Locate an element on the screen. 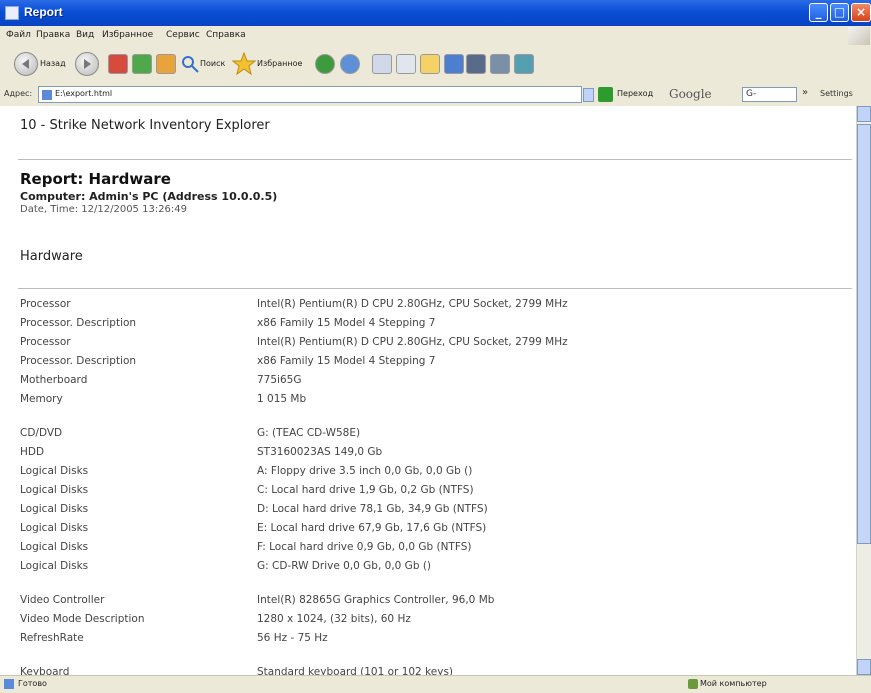 The width and height of the screenshot is (871, 693). row-value: G: (TEAC CD-W58E) is located at coordinates (309, 433).